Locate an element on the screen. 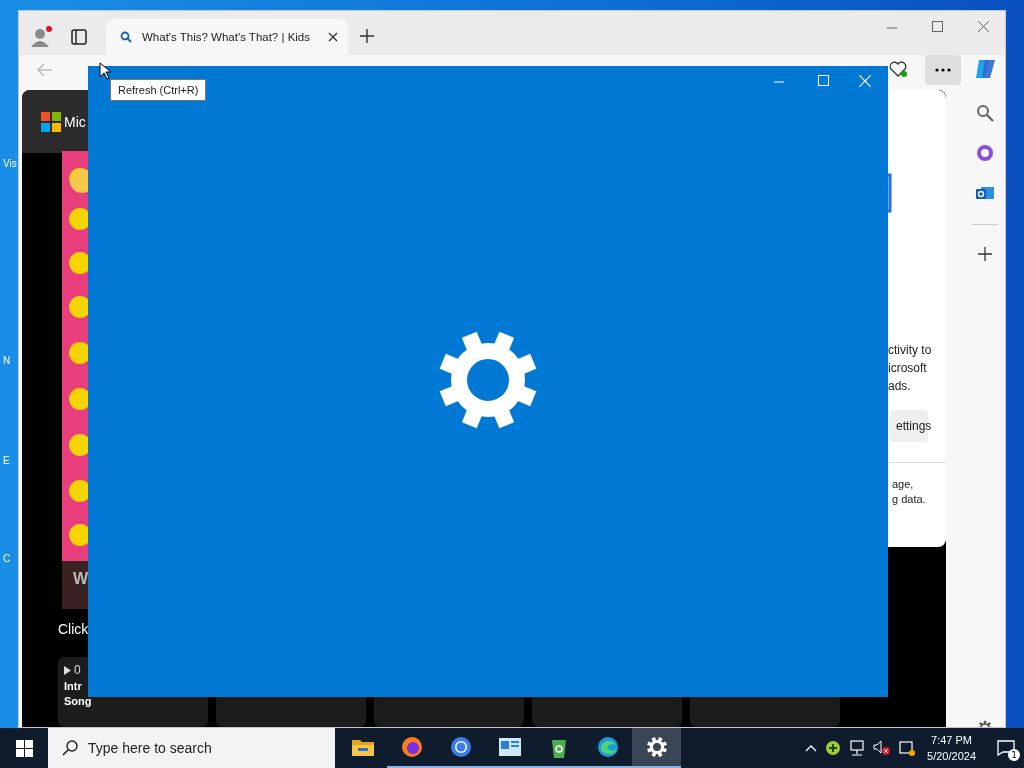 This screenshot has width=1024, height=768. network-icon is located at coordinates (857, 748).